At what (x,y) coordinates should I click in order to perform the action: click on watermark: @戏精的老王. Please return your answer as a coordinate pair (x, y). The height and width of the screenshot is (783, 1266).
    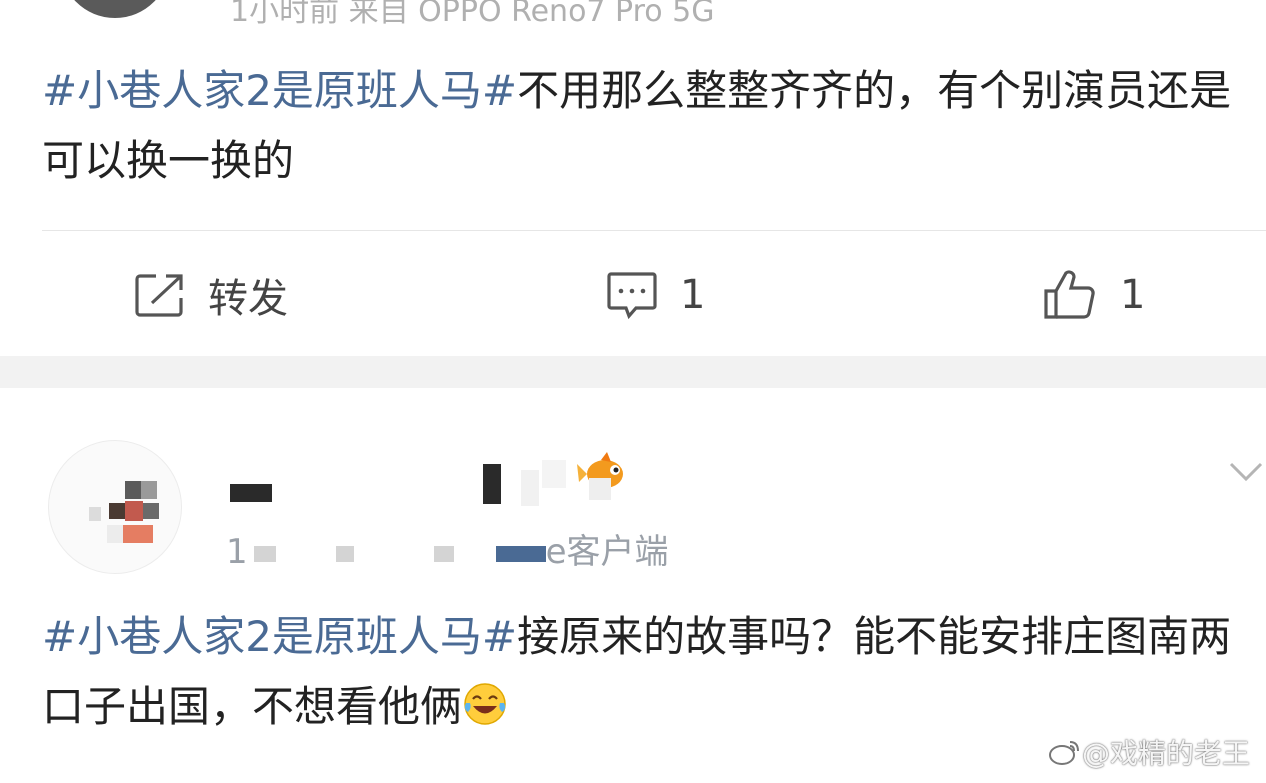
    Looking at the image, I should click on (1149, 752).